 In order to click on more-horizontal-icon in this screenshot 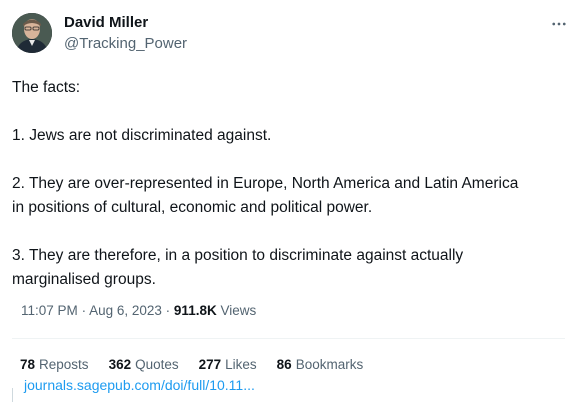, I will do `click(559, 24)`.